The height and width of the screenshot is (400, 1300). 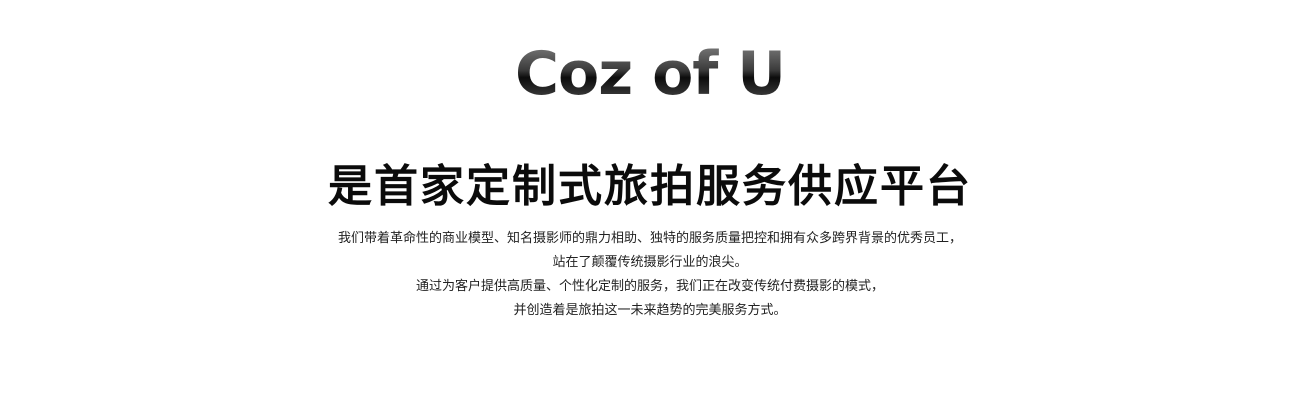 I want to click on description-line: 通过为客户提供高质量、个性化定制的服务，我们正在改变传统付费摄影的模式，, so click(x=649, y=286).